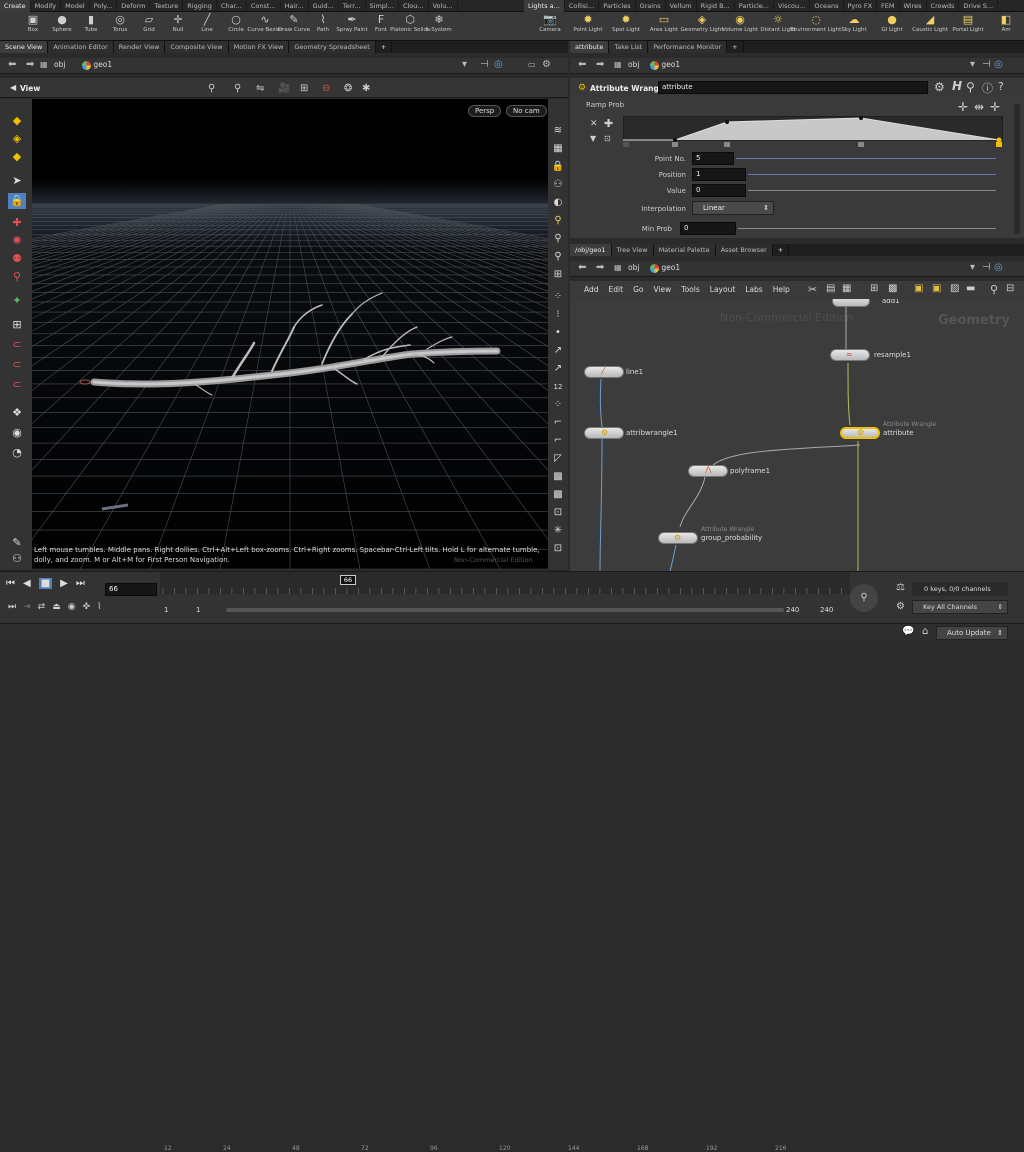 The height and width of the screenshot is (1152, 1024). Describe the element at coordinates (913, 6) in the screenshot. I see `shelf-tab: Wires` at that location.